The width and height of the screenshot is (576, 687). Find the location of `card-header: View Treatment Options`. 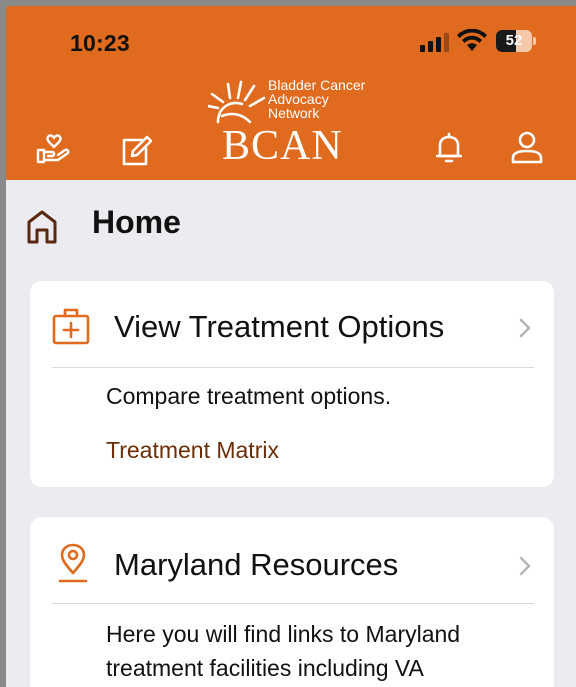

card-header: View Treatment Options is located at coordinates (292, 324).